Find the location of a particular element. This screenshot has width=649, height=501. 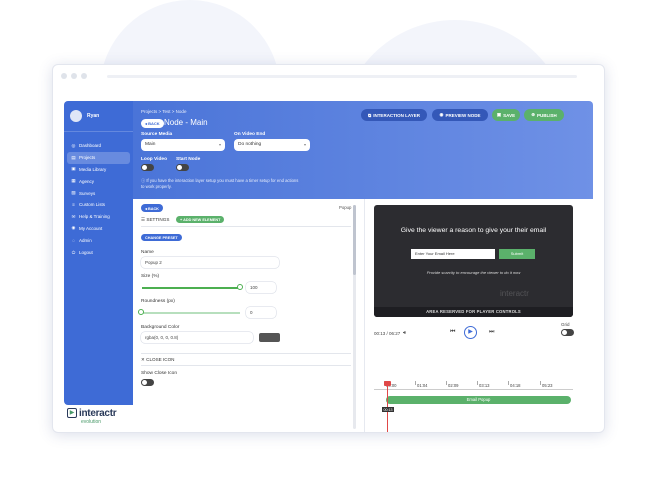

size-slider-handle is located at coordinates (240, 287).